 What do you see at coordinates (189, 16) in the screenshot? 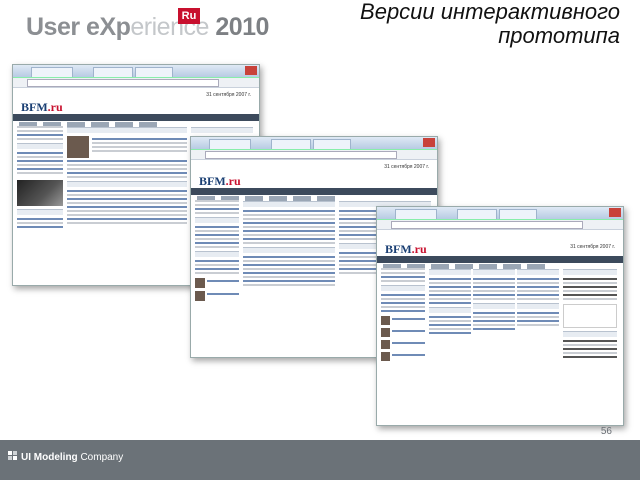
I see `ru-badge: Ru` at bounding box center [189, 16].